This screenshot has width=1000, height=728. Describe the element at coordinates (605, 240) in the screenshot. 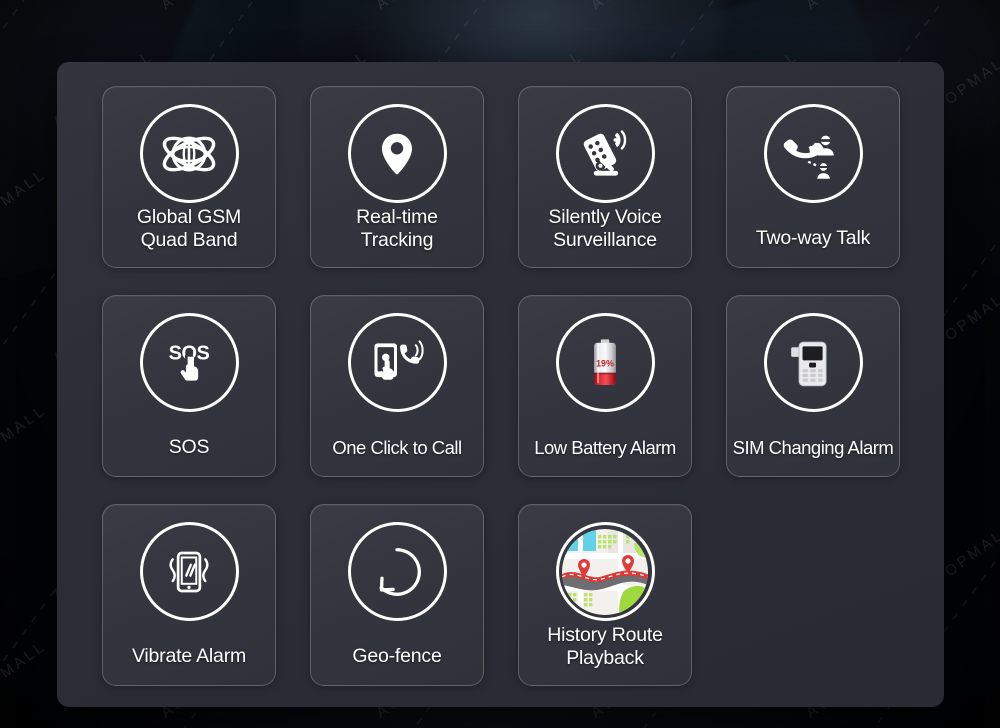

I see `feature-label-line2: Surveillance` at that location.